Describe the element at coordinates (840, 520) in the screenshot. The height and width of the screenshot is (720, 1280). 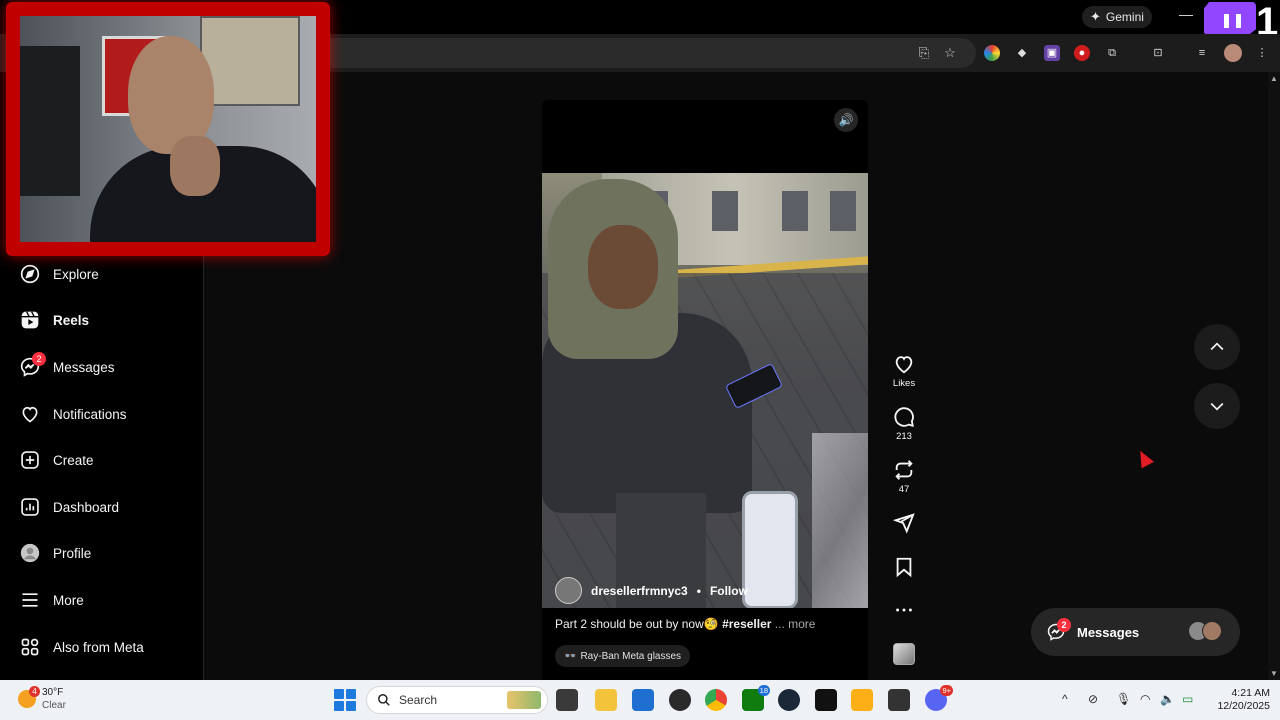
I see `video-plastic-bag` at that location.